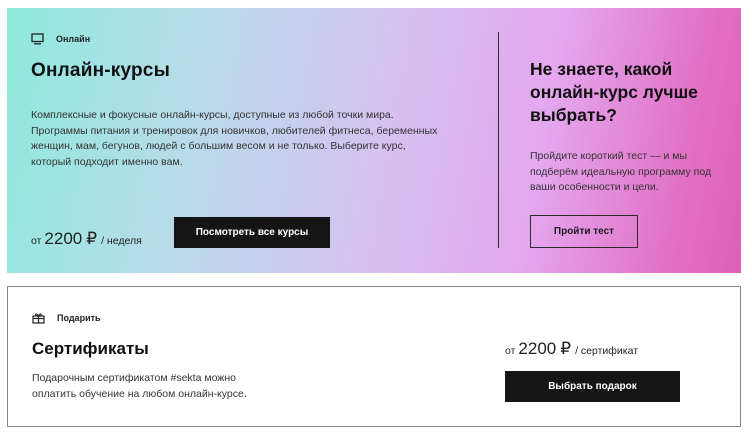 This screenshot has height=432, width=752. I want to click on online-courses-title: Онлайн-курсы, so click(100, 70).